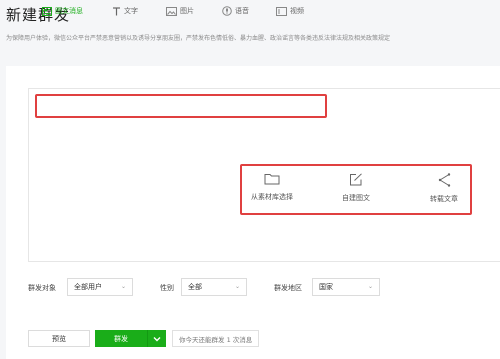 This screenshot has width=500, height=359. What do you see at coordinates (356, 188) in the screenshot?
I see `create-article-button: 自建图文` at bounding box center [356, 188].